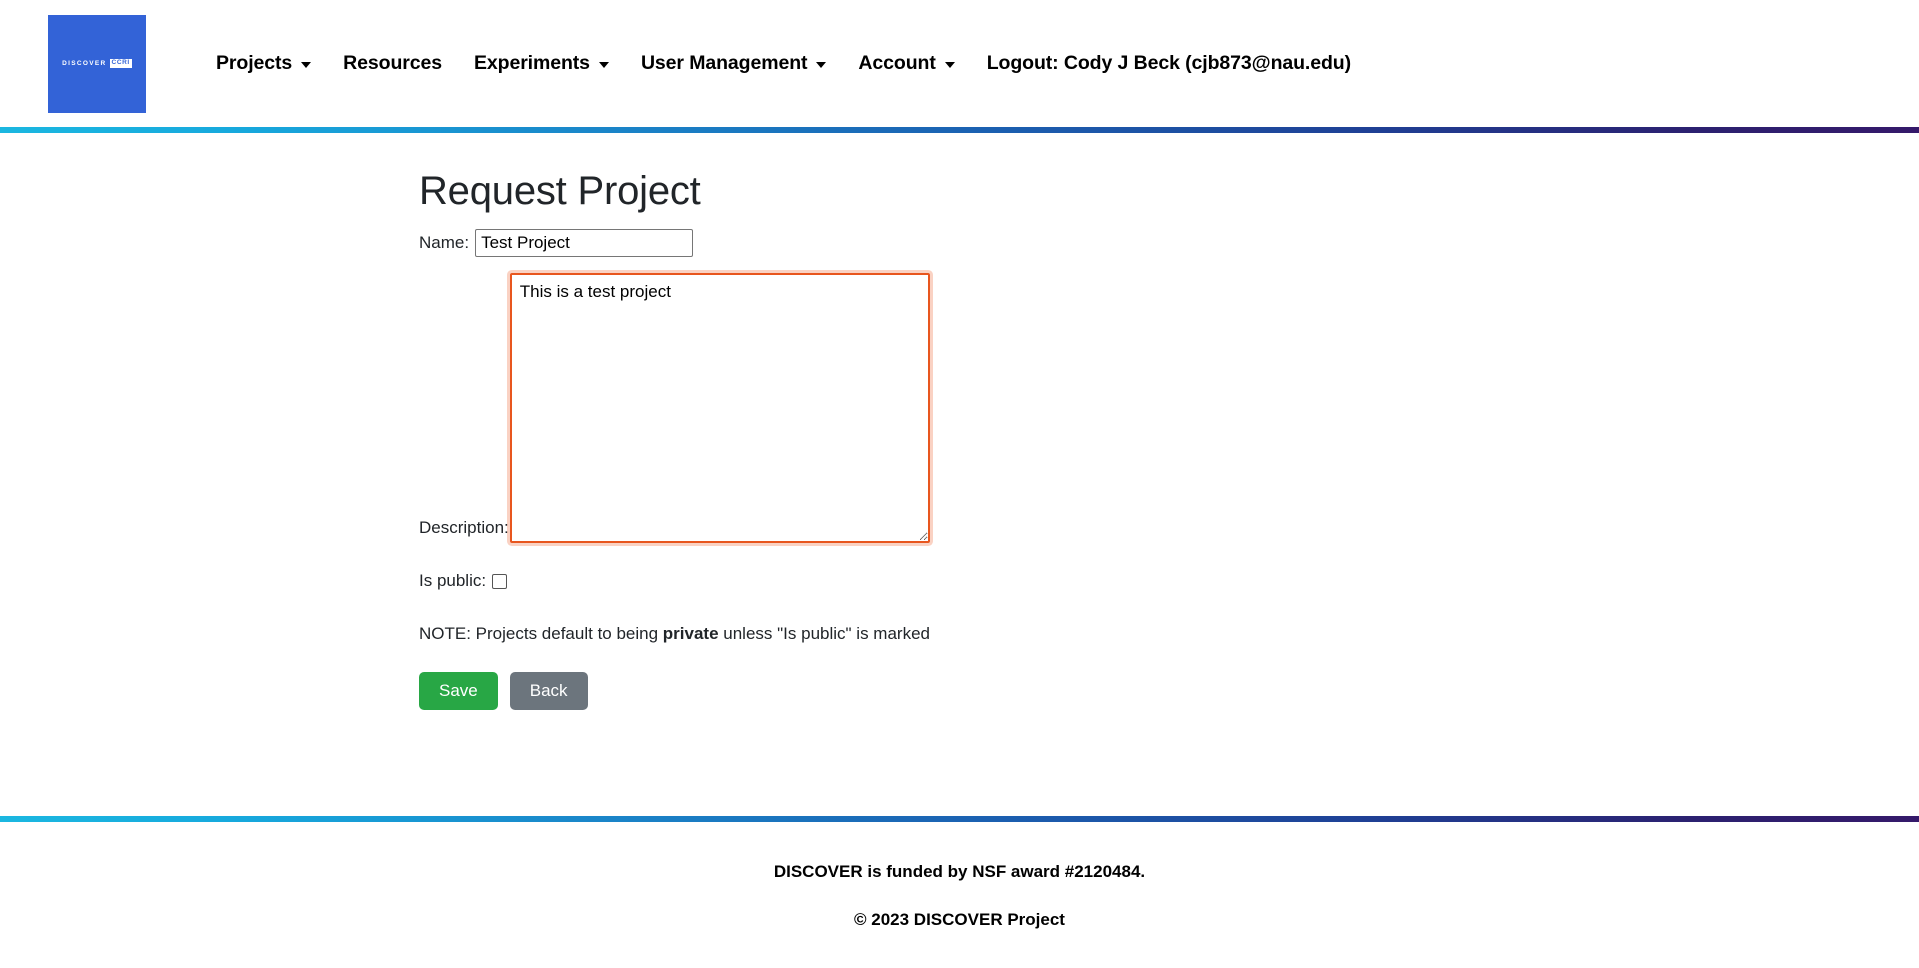  What do you see at coordinates (548, 691) in the screenshot?
I see `back-button: Back` at bounding box center [548, 691].